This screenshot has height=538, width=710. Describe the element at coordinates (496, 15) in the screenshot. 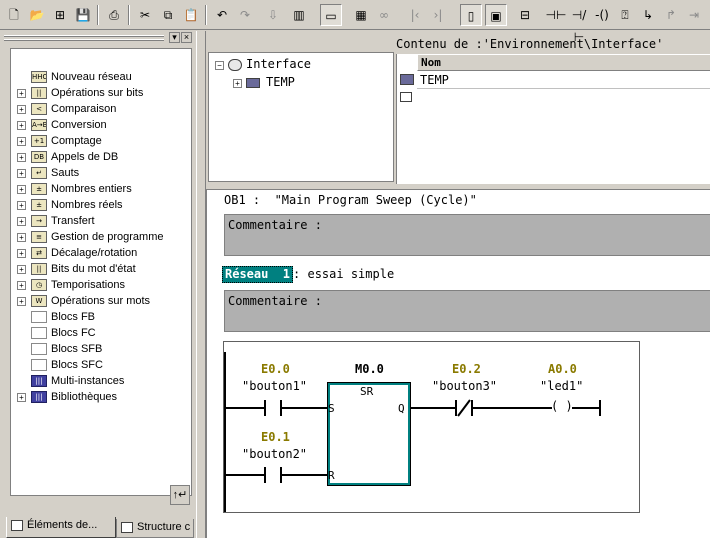

I see `catalog-icon: ▣` at that location.